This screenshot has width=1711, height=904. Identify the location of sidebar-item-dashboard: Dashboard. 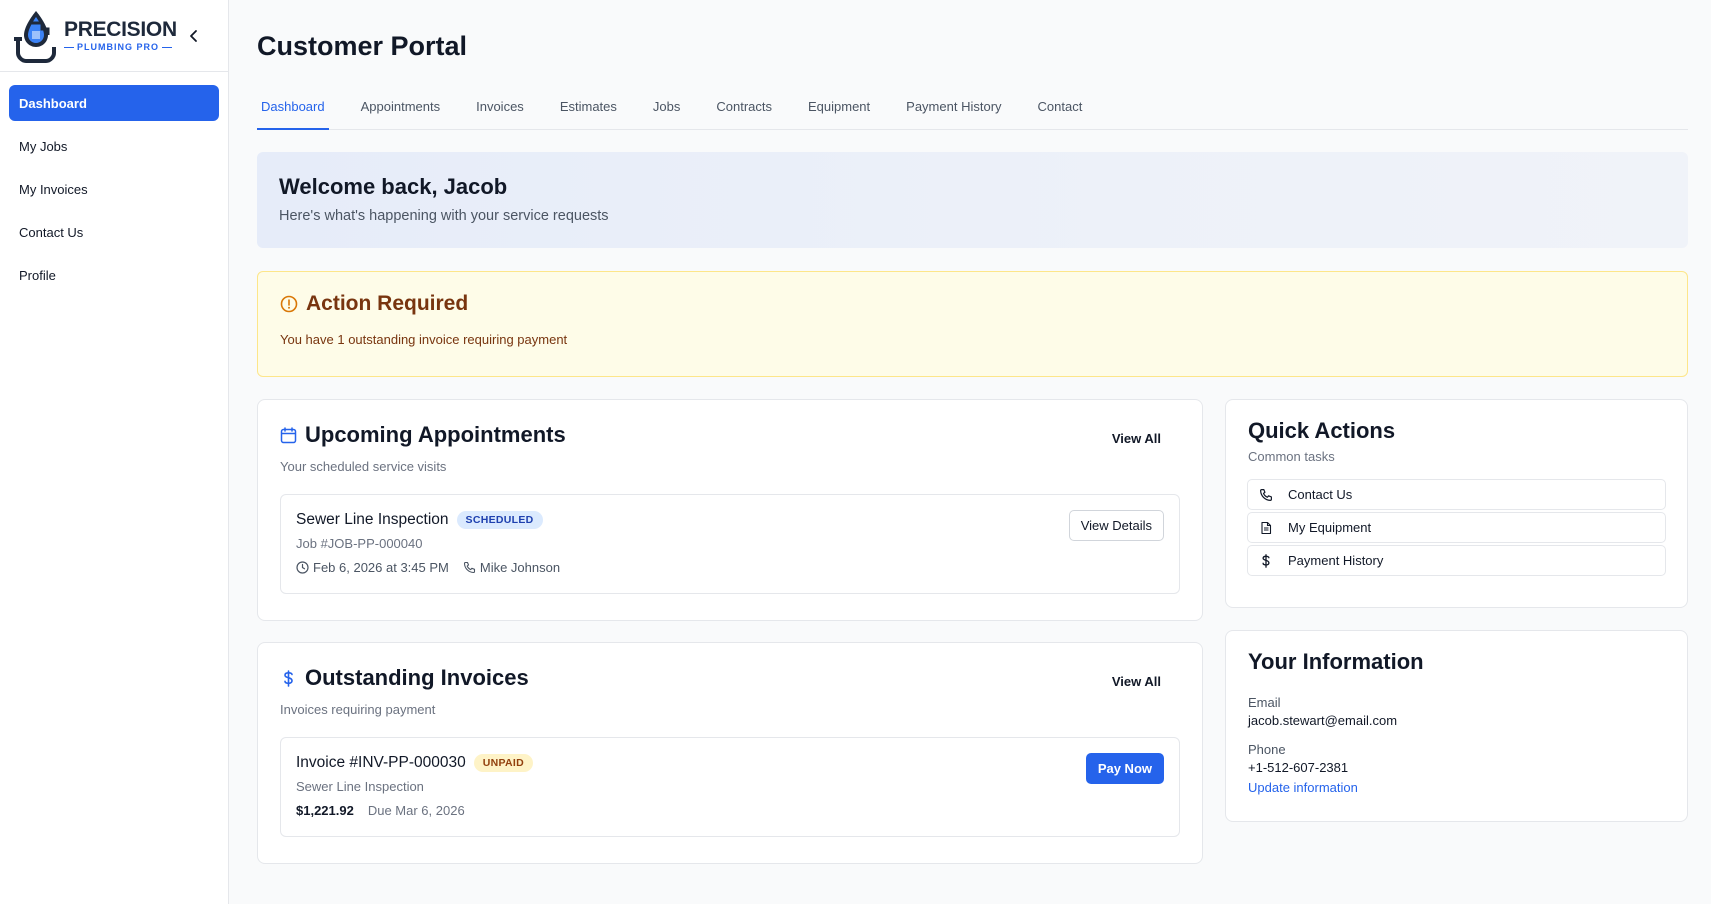
(114, 103).